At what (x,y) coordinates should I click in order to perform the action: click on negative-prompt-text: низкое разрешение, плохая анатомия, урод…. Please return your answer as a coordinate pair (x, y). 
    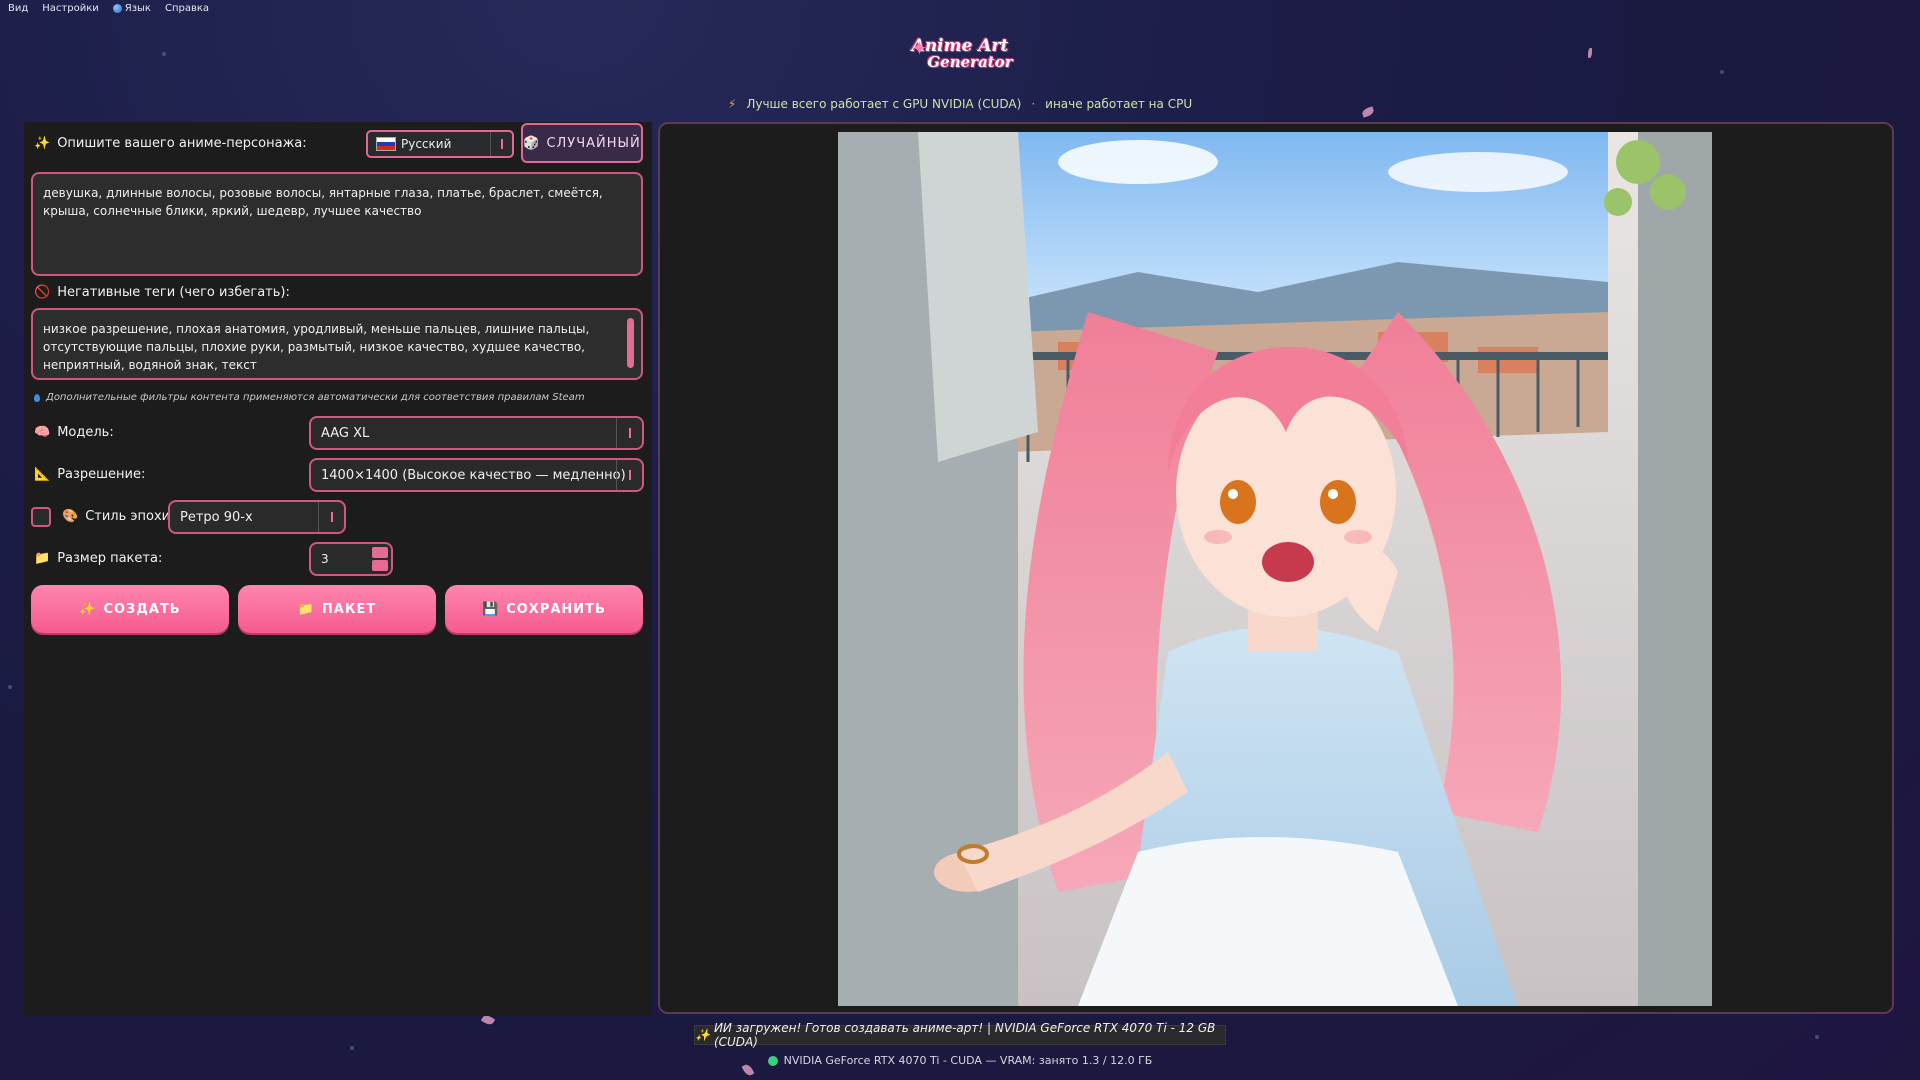
    Looking at the image, I should click on (316, 347).